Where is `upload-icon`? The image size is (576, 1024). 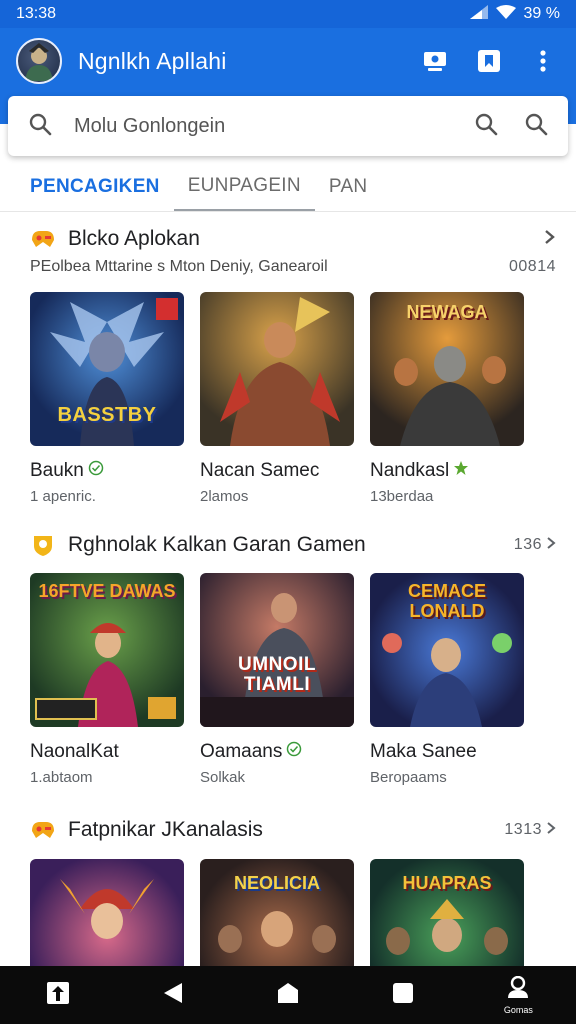
upload-icon is located at coordinates (58, 995).